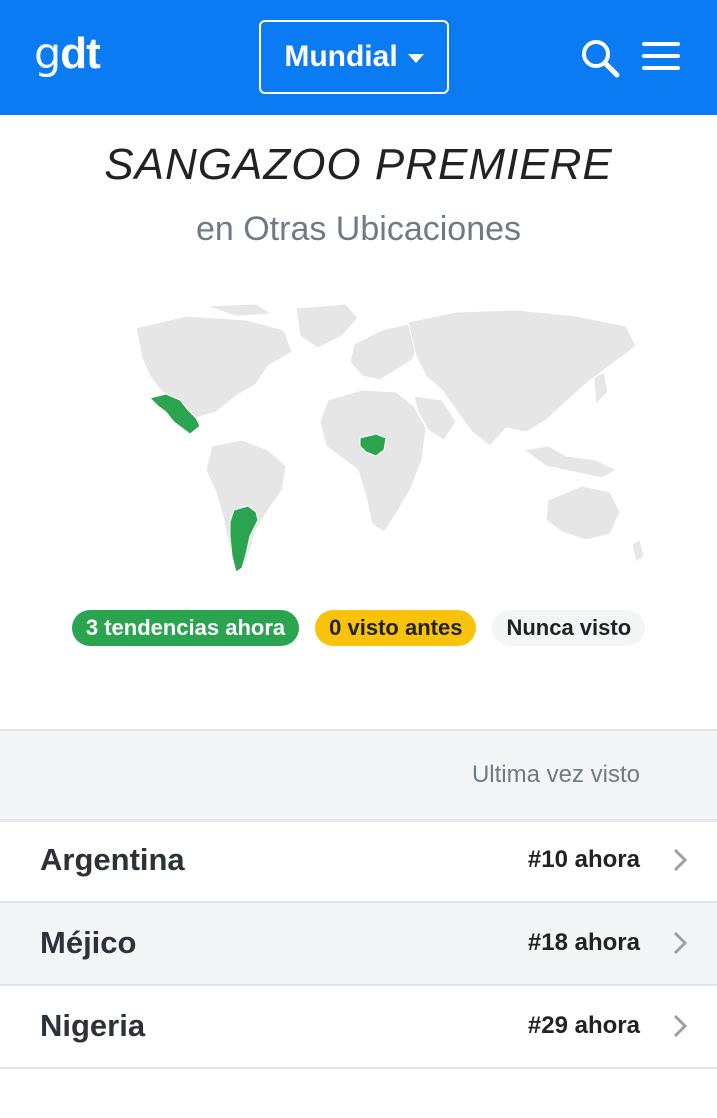 The image size is (717, 1118). Describe the element at coordinates (358, 164) in the screenshot. I see `page-title: SANGAZOO PREMIERE` at that location.